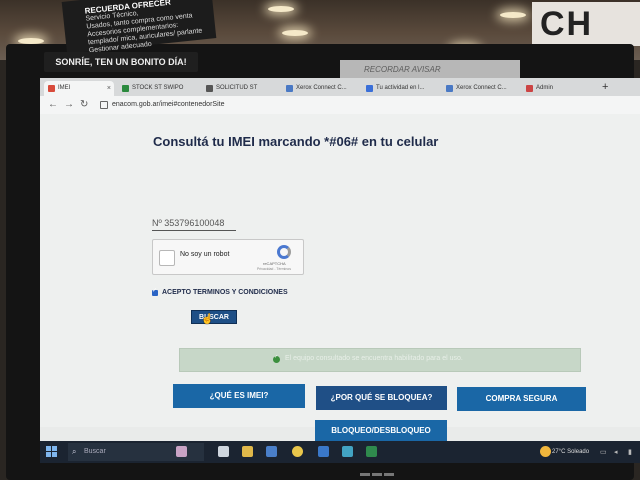  I want to click on reload-icon: ↻, so click(84, 105).